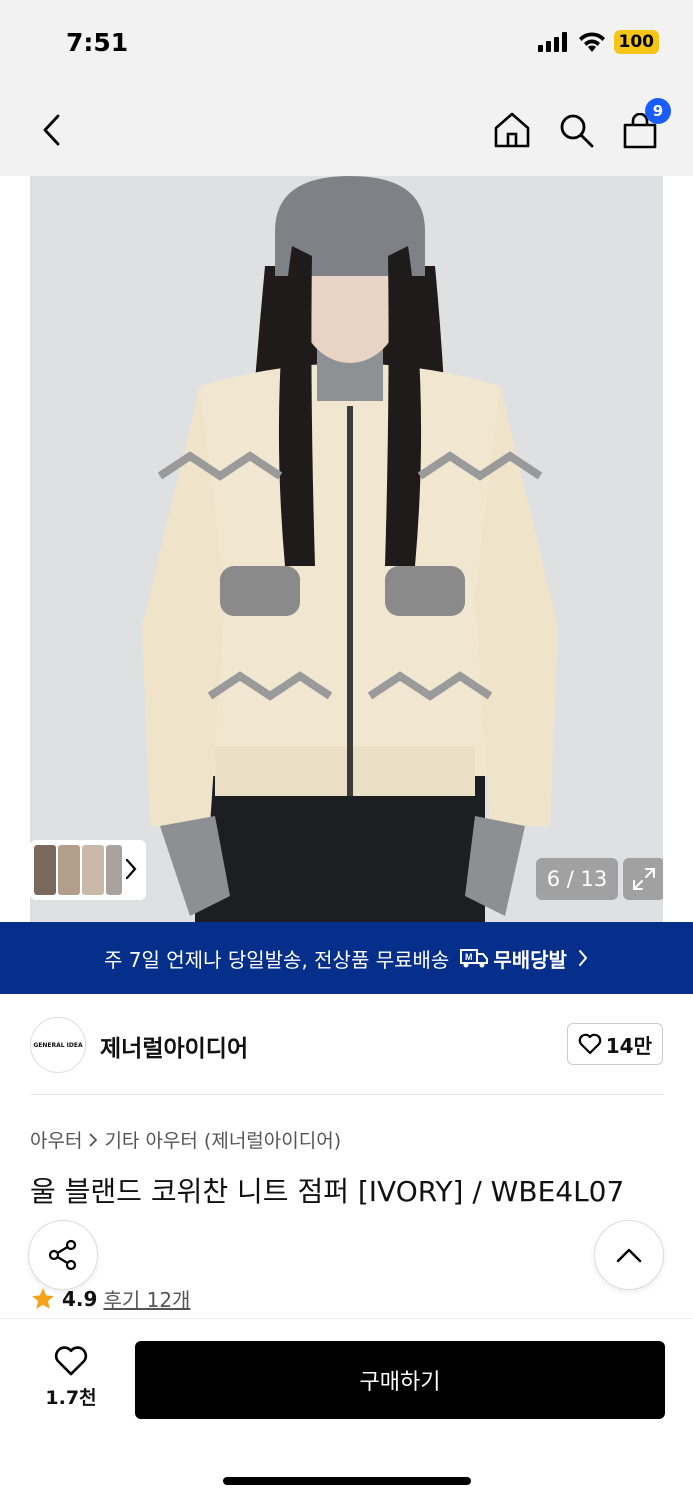 The width and height of the screenshot is (693, 1500). Describe the element at coordinates (146, 1298) in the screenshot. I see `review-count-link: 후기 12개` at that location.